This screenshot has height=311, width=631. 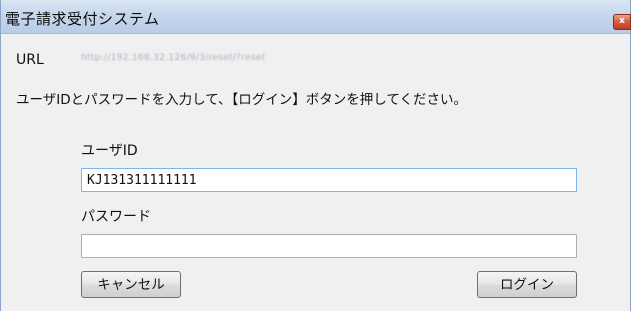 I want to click on url-value: http://192.168.32.126/9/3/reset/?reset, so click(x=173, y=58).